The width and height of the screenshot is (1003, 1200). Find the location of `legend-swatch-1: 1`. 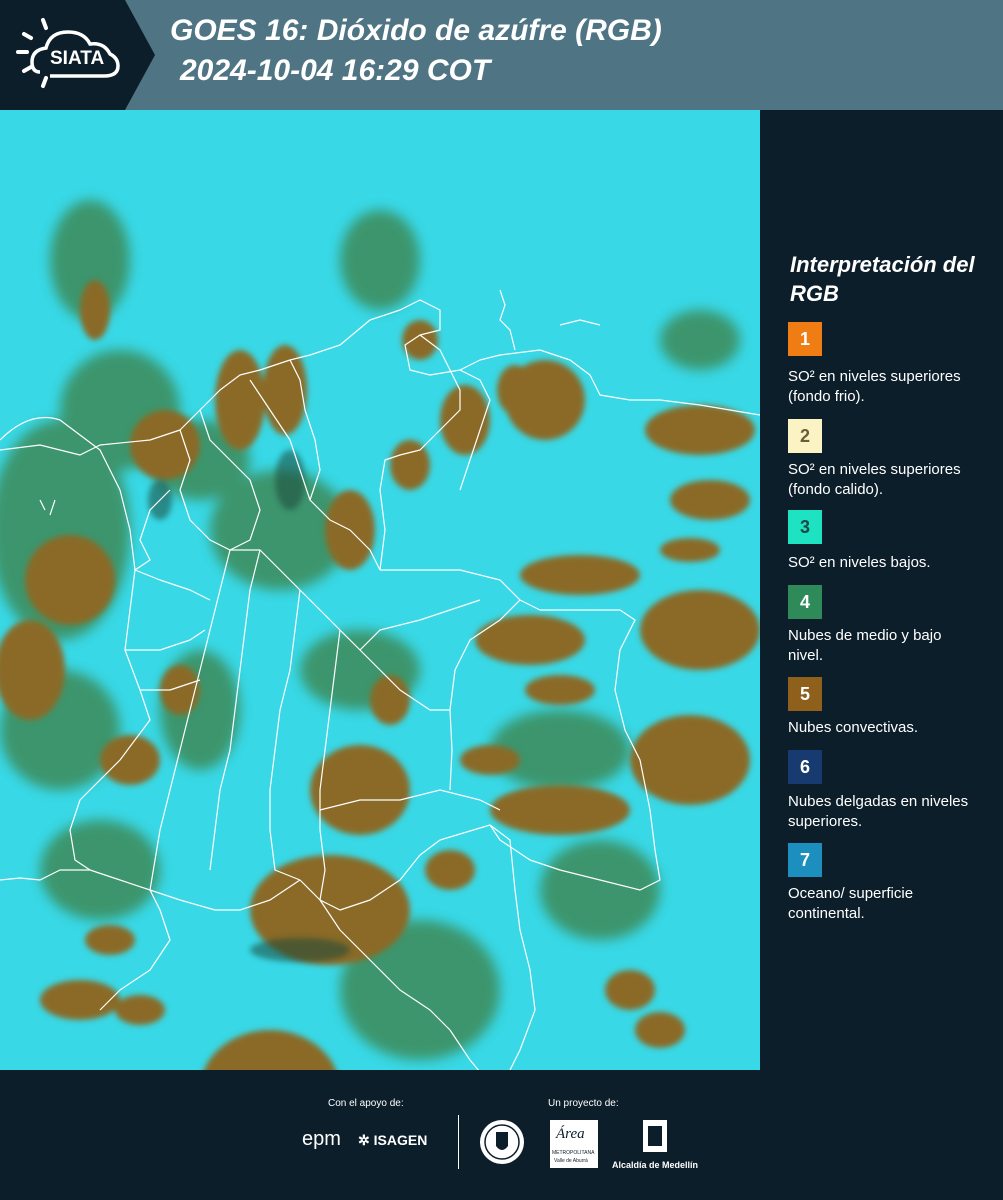

legend-swatch-1: 1 is located at coordinates (805, 339).